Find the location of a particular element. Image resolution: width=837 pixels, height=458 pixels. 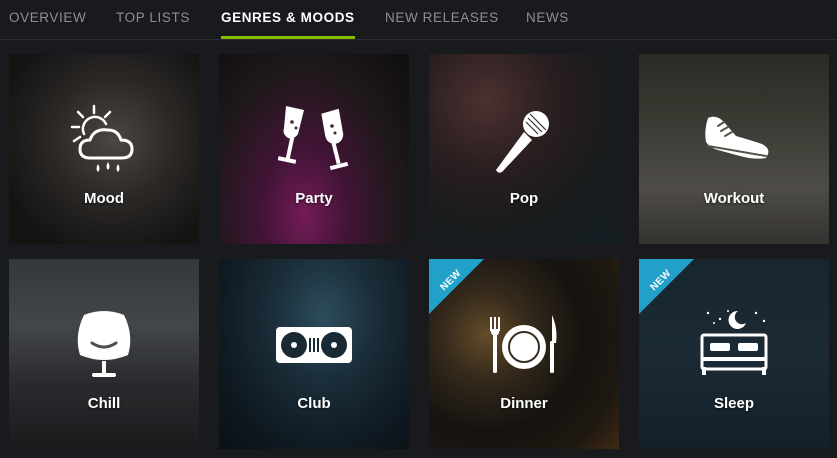

tile-workout: Workout is located at coordinates (734, 149).